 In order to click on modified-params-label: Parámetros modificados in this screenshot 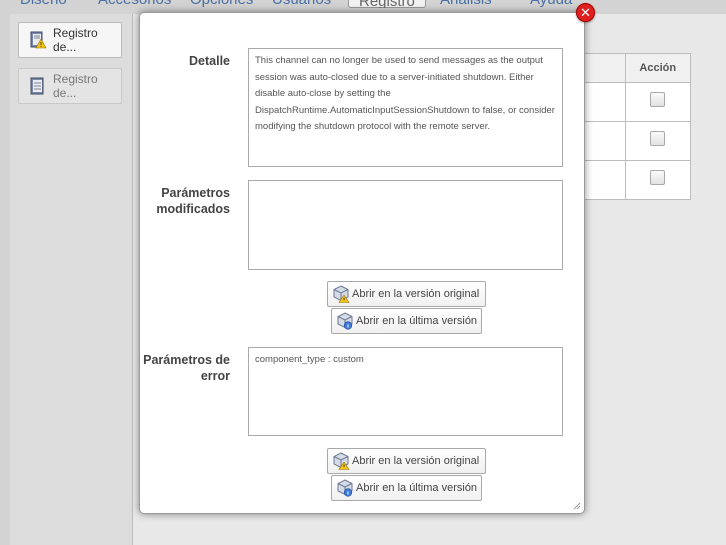, I will do `click(193, 201)`.